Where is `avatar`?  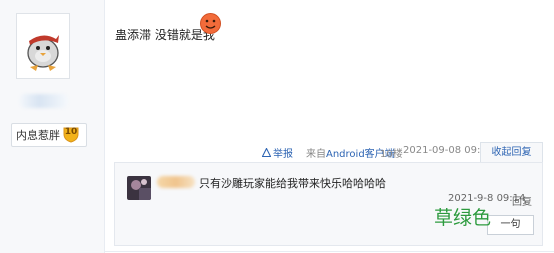
avatar is located at coordinates (43, 46).